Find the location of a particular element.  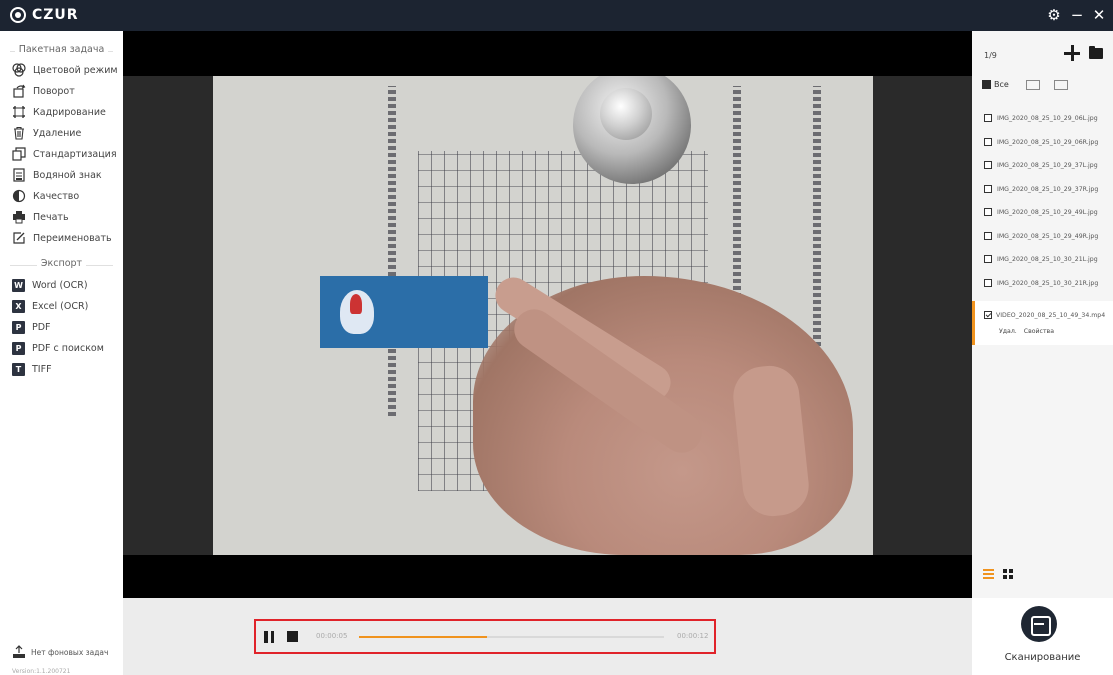

export-section-label: Экспорт is located at coordinates (61, 265).